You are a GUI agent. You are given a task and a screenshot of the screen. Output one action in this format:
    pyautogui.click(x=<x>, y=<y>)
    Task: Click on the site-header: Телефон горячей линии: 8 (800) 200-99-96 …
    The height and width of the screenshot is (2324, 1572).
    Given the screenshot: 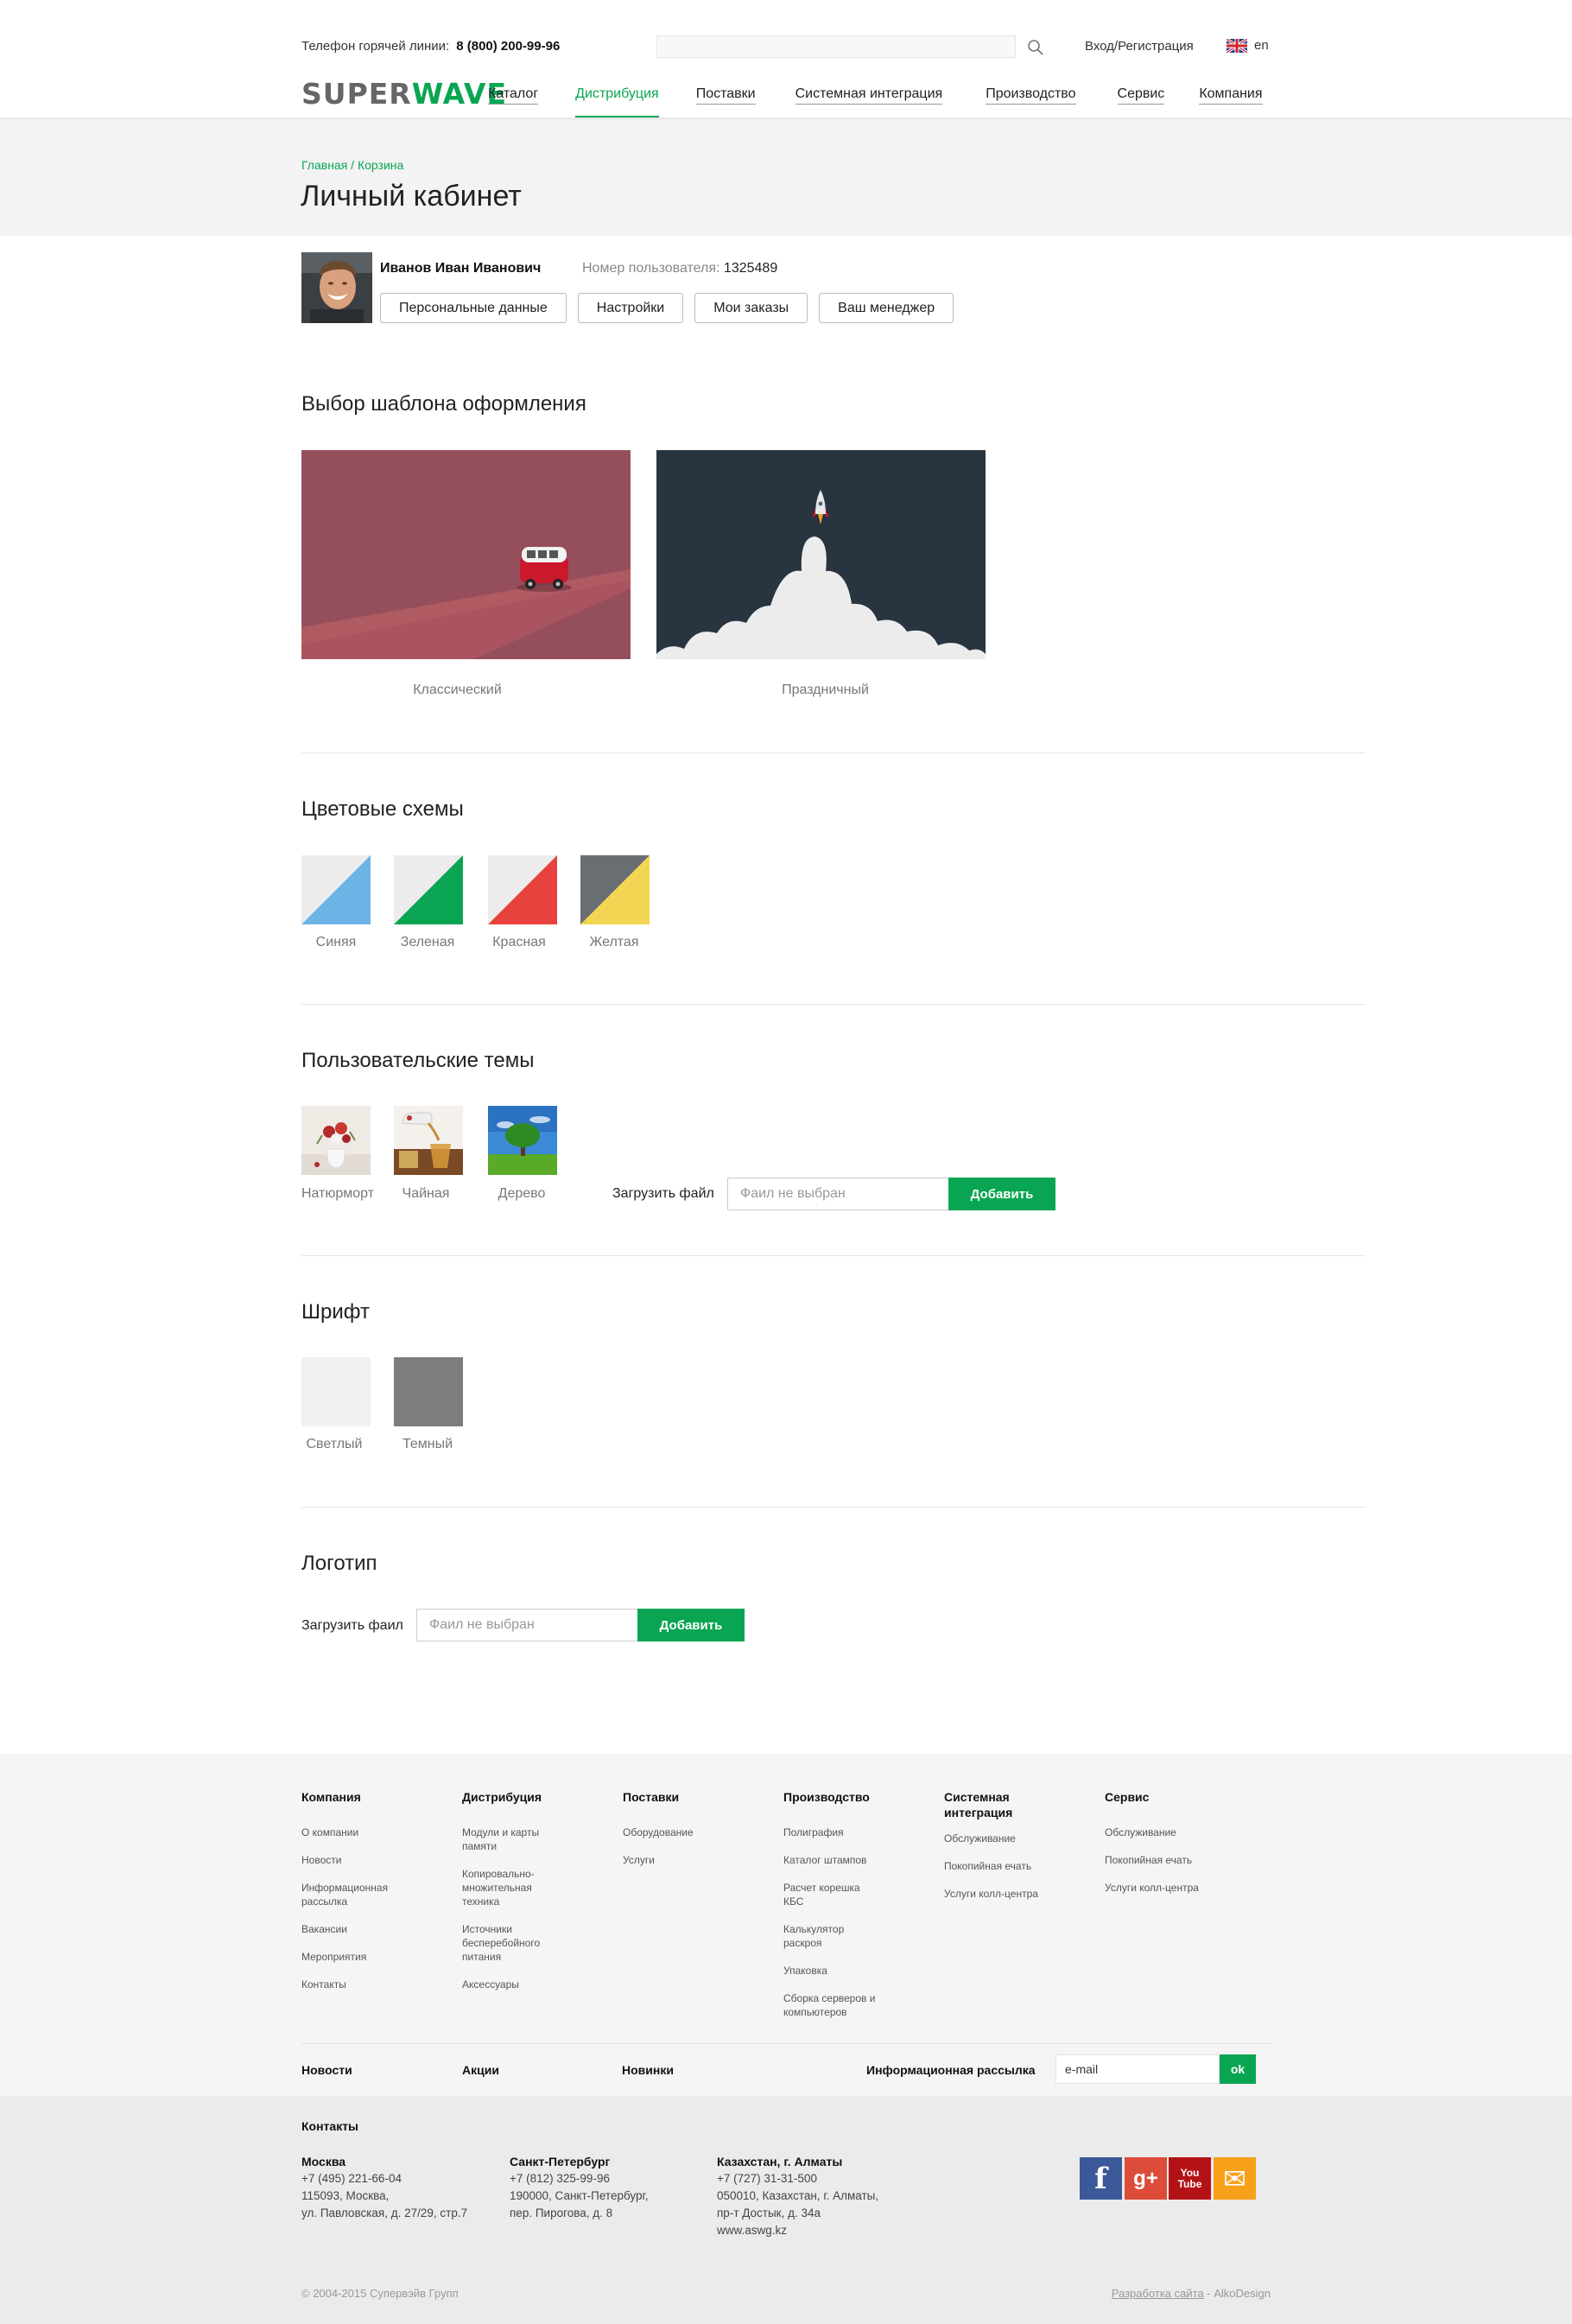 What is the action you would take?
    pyautogui.click(x=786, y=59)
    